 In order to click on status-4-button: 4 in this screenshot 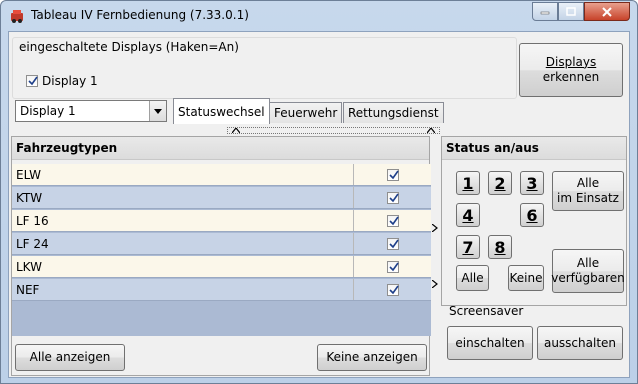, I will do `click(468, 215)`.